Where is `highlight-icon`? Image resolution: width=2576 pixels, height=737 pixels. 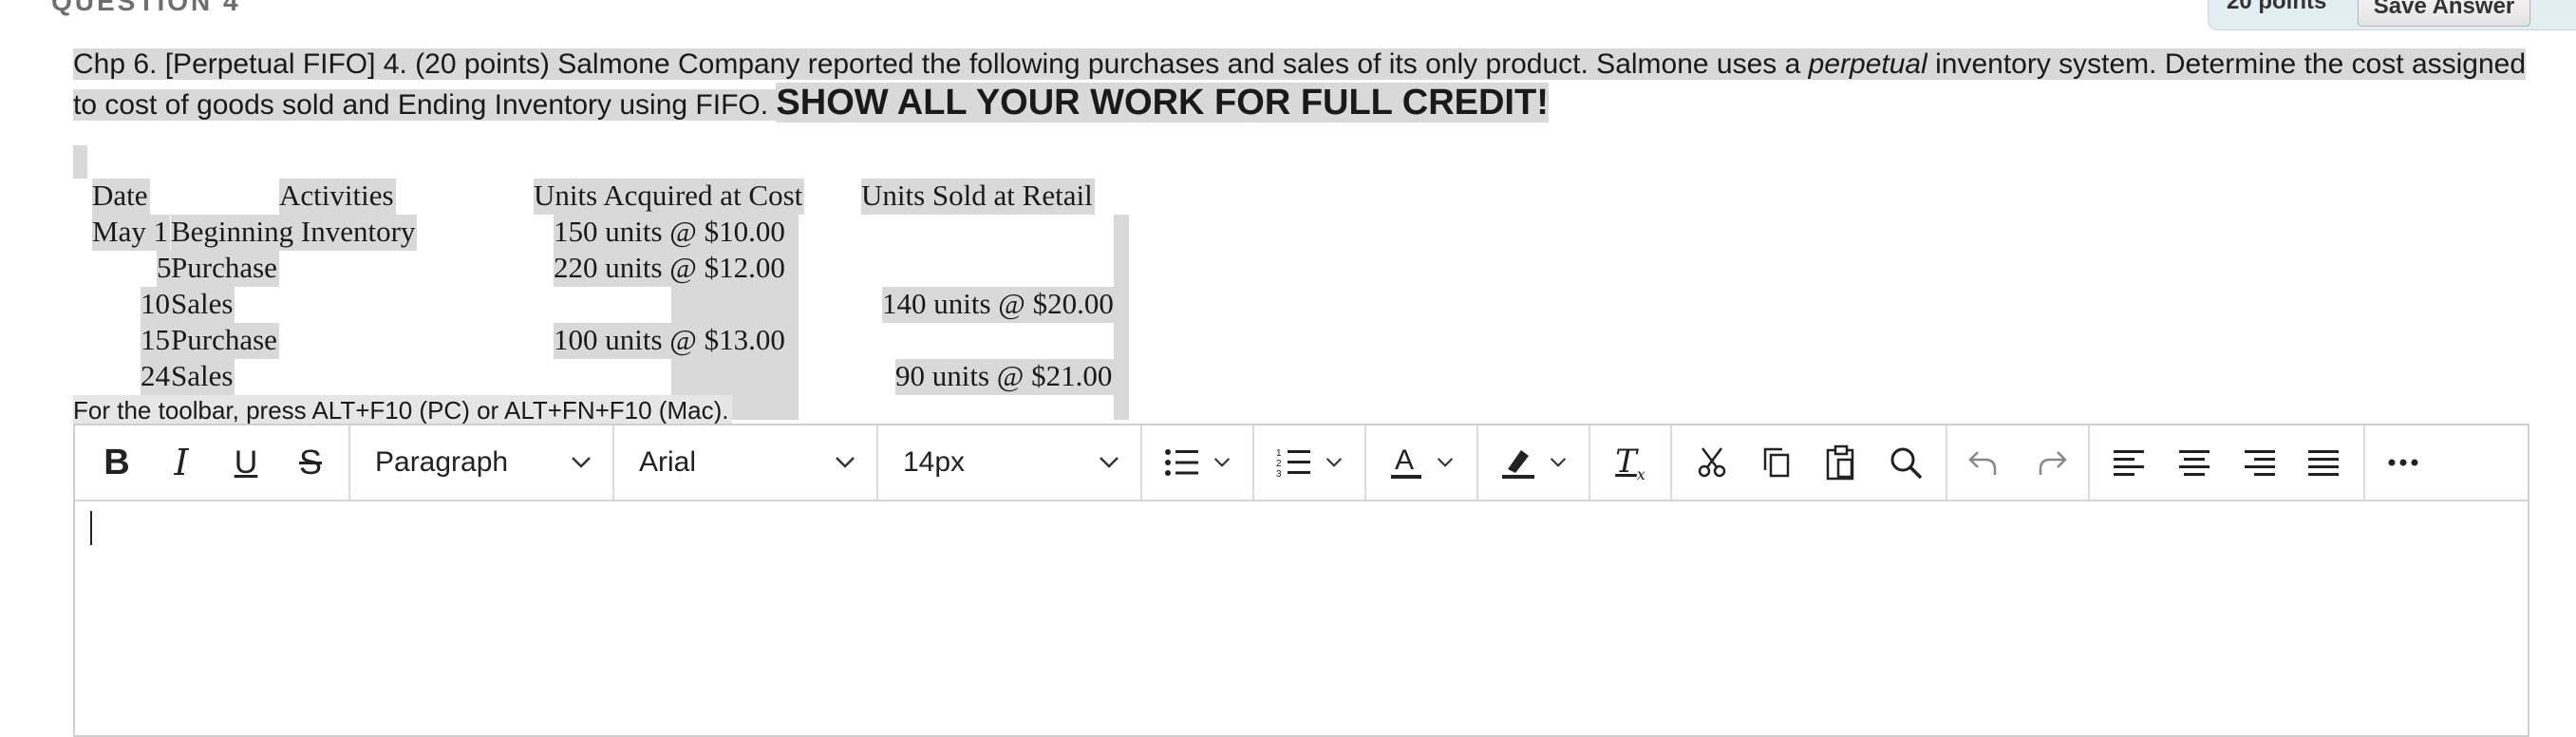
highlight-icon is located at coordinates (1518, 464).